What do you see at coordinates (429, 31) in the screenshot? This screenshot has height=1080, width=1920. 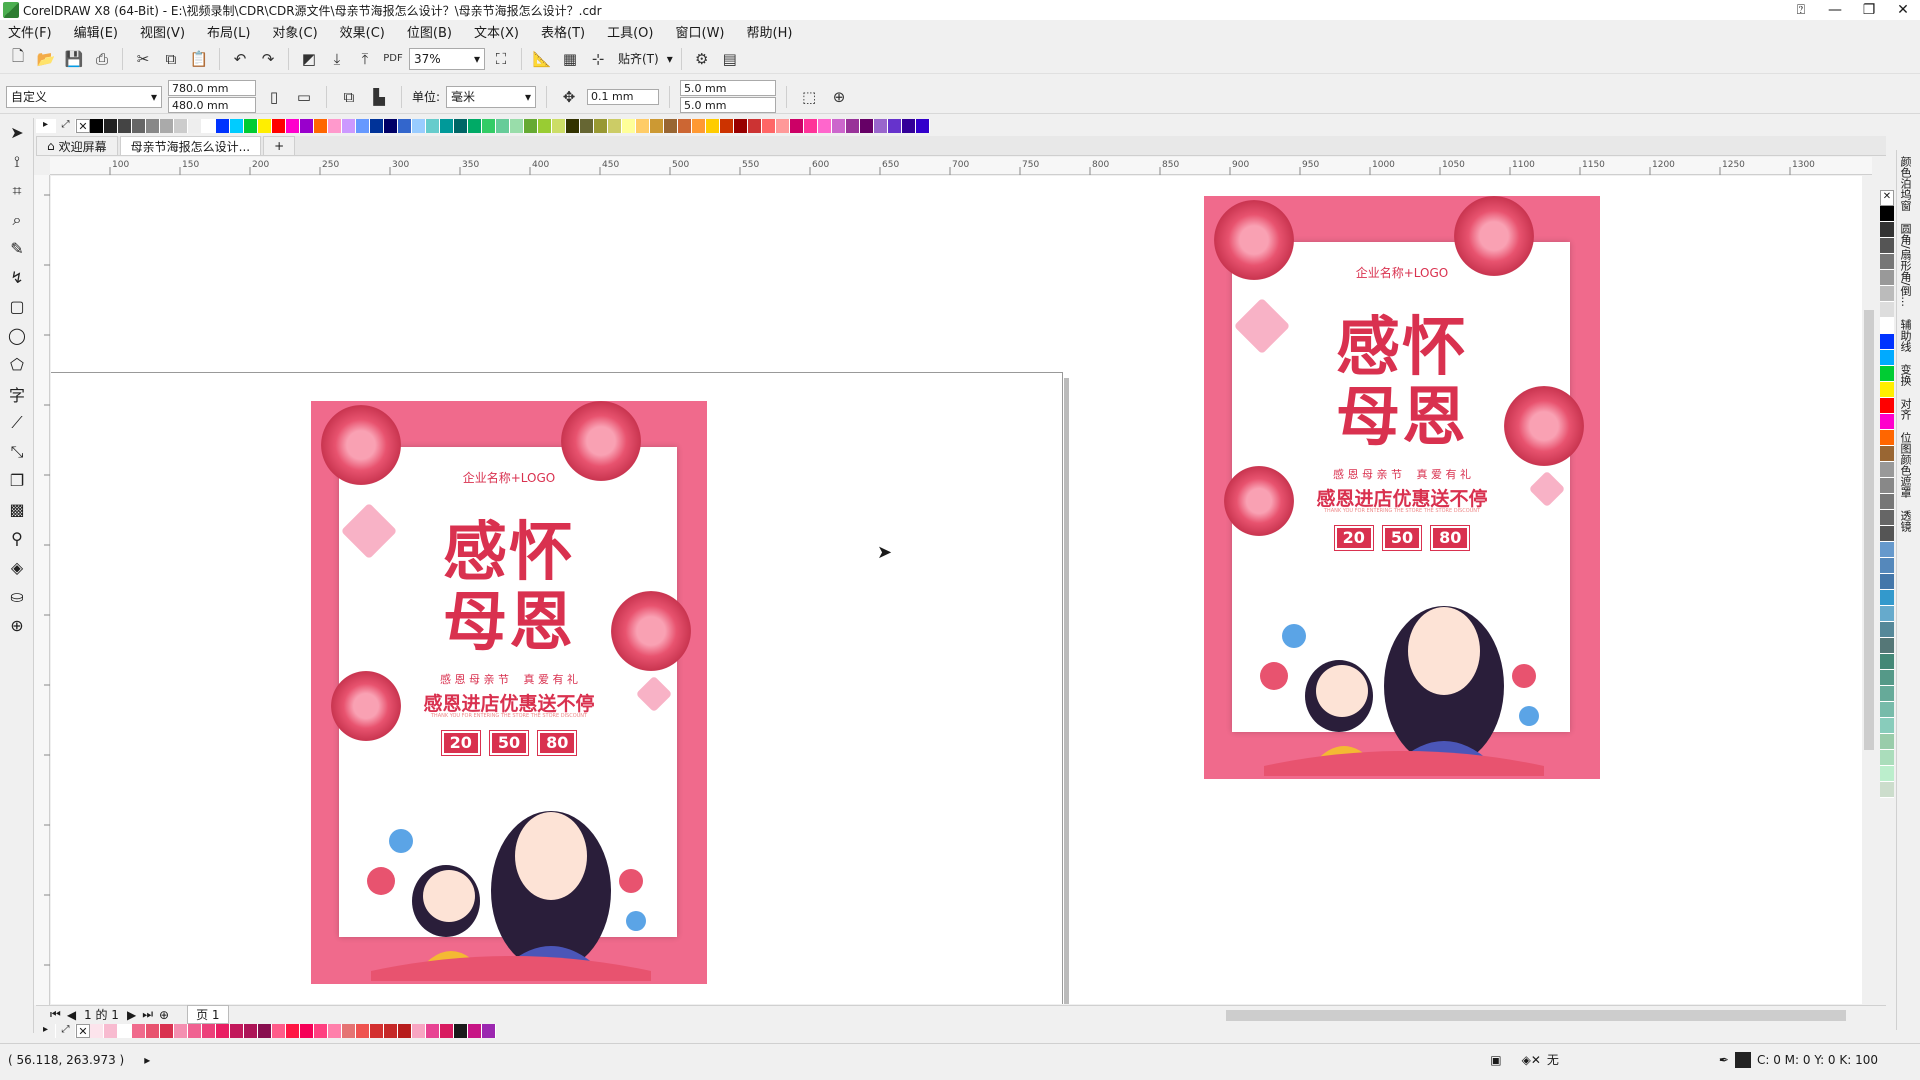 I see `menu-bitmaps: 位图(B)` at bounding box center [429, 31].